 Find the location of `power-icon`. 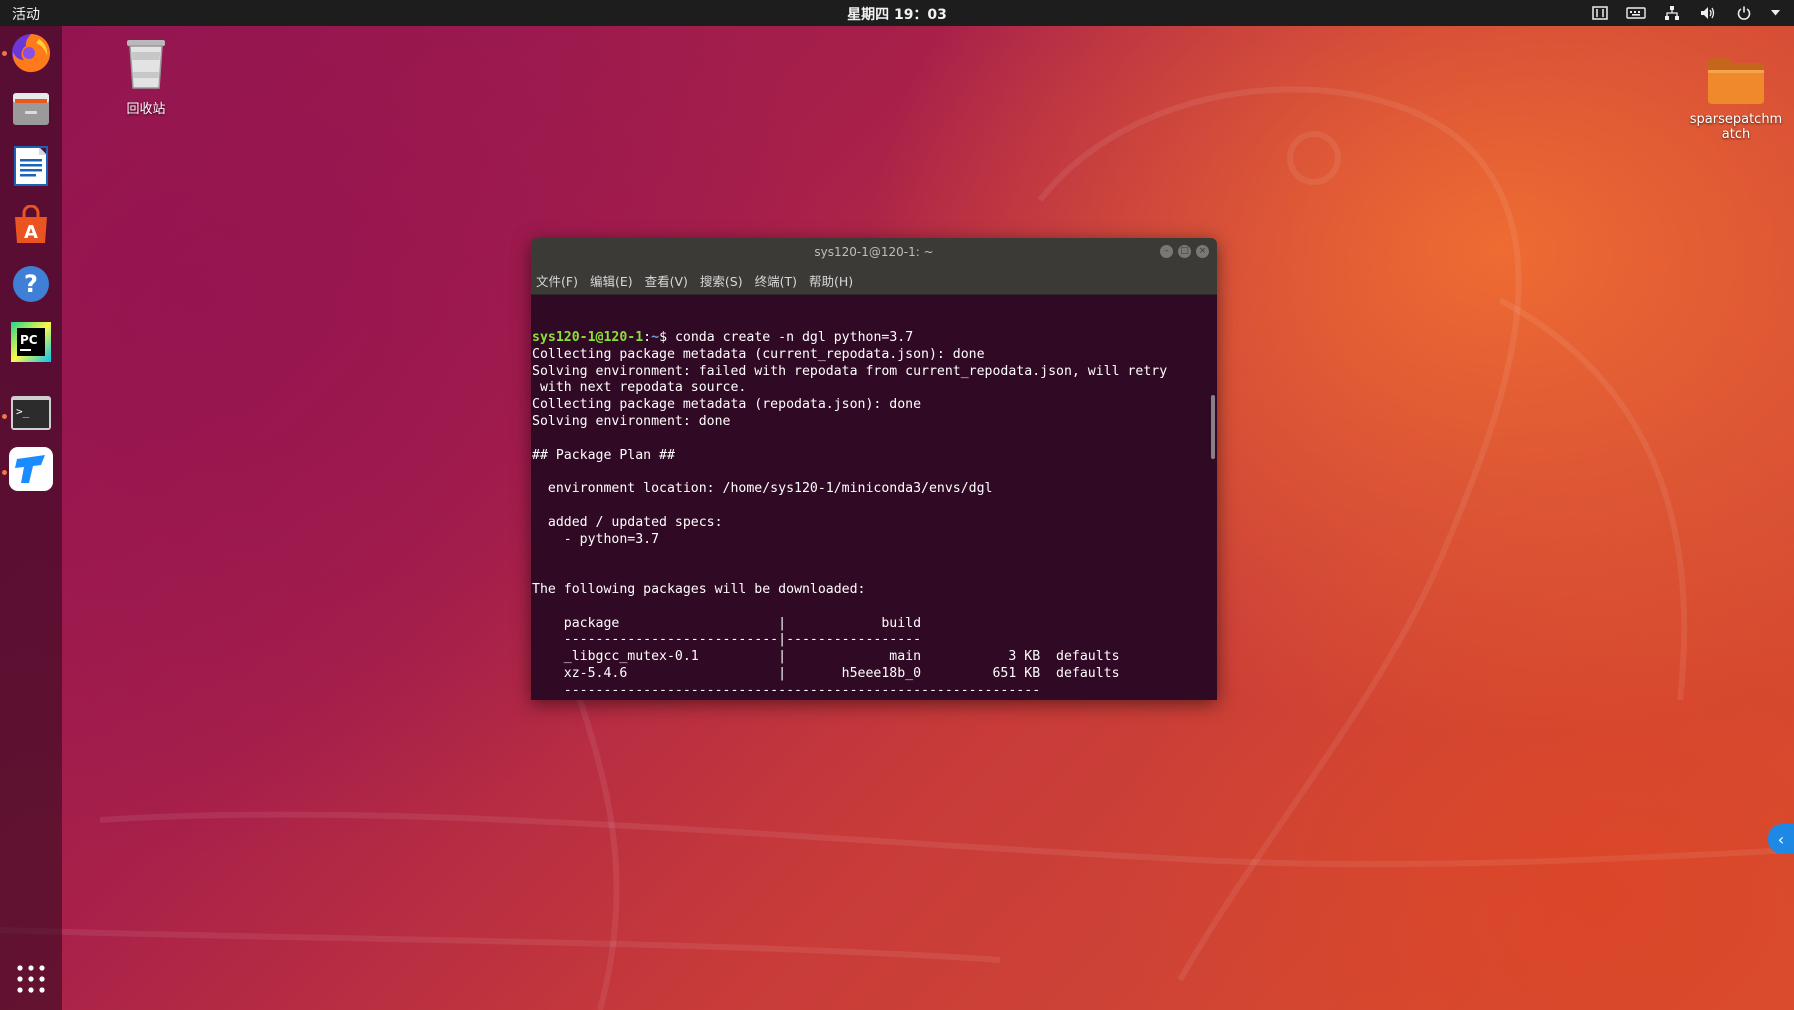

power-icon is located at coordinates (1744, 13).